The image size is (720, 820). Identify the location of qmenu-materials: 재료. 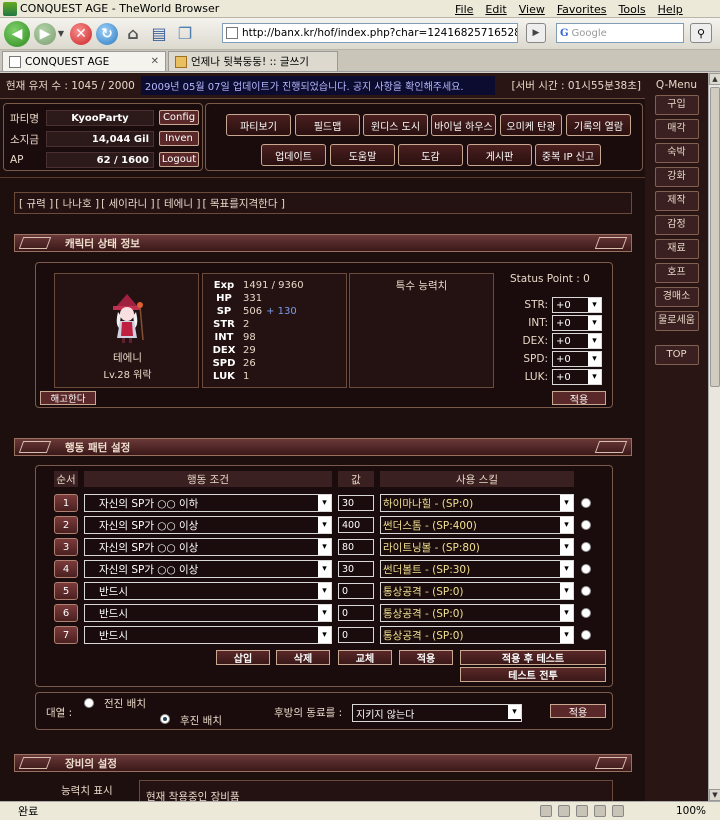
(676, 249).